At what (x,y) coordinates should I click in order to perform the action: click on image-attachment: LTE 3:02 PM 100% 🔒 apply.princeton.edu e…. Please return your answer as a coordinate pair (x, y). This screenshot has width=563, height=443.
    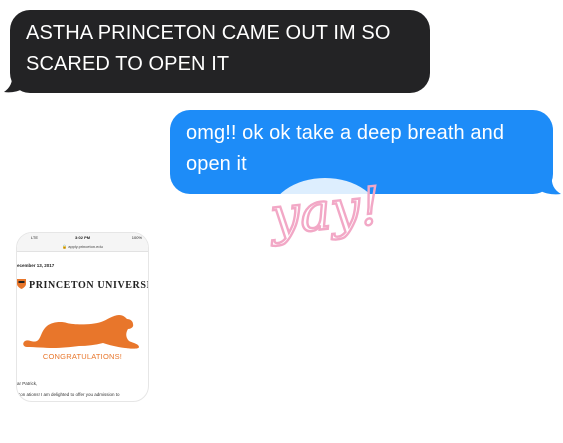
    Looking at the image, I should click on (82, 317).